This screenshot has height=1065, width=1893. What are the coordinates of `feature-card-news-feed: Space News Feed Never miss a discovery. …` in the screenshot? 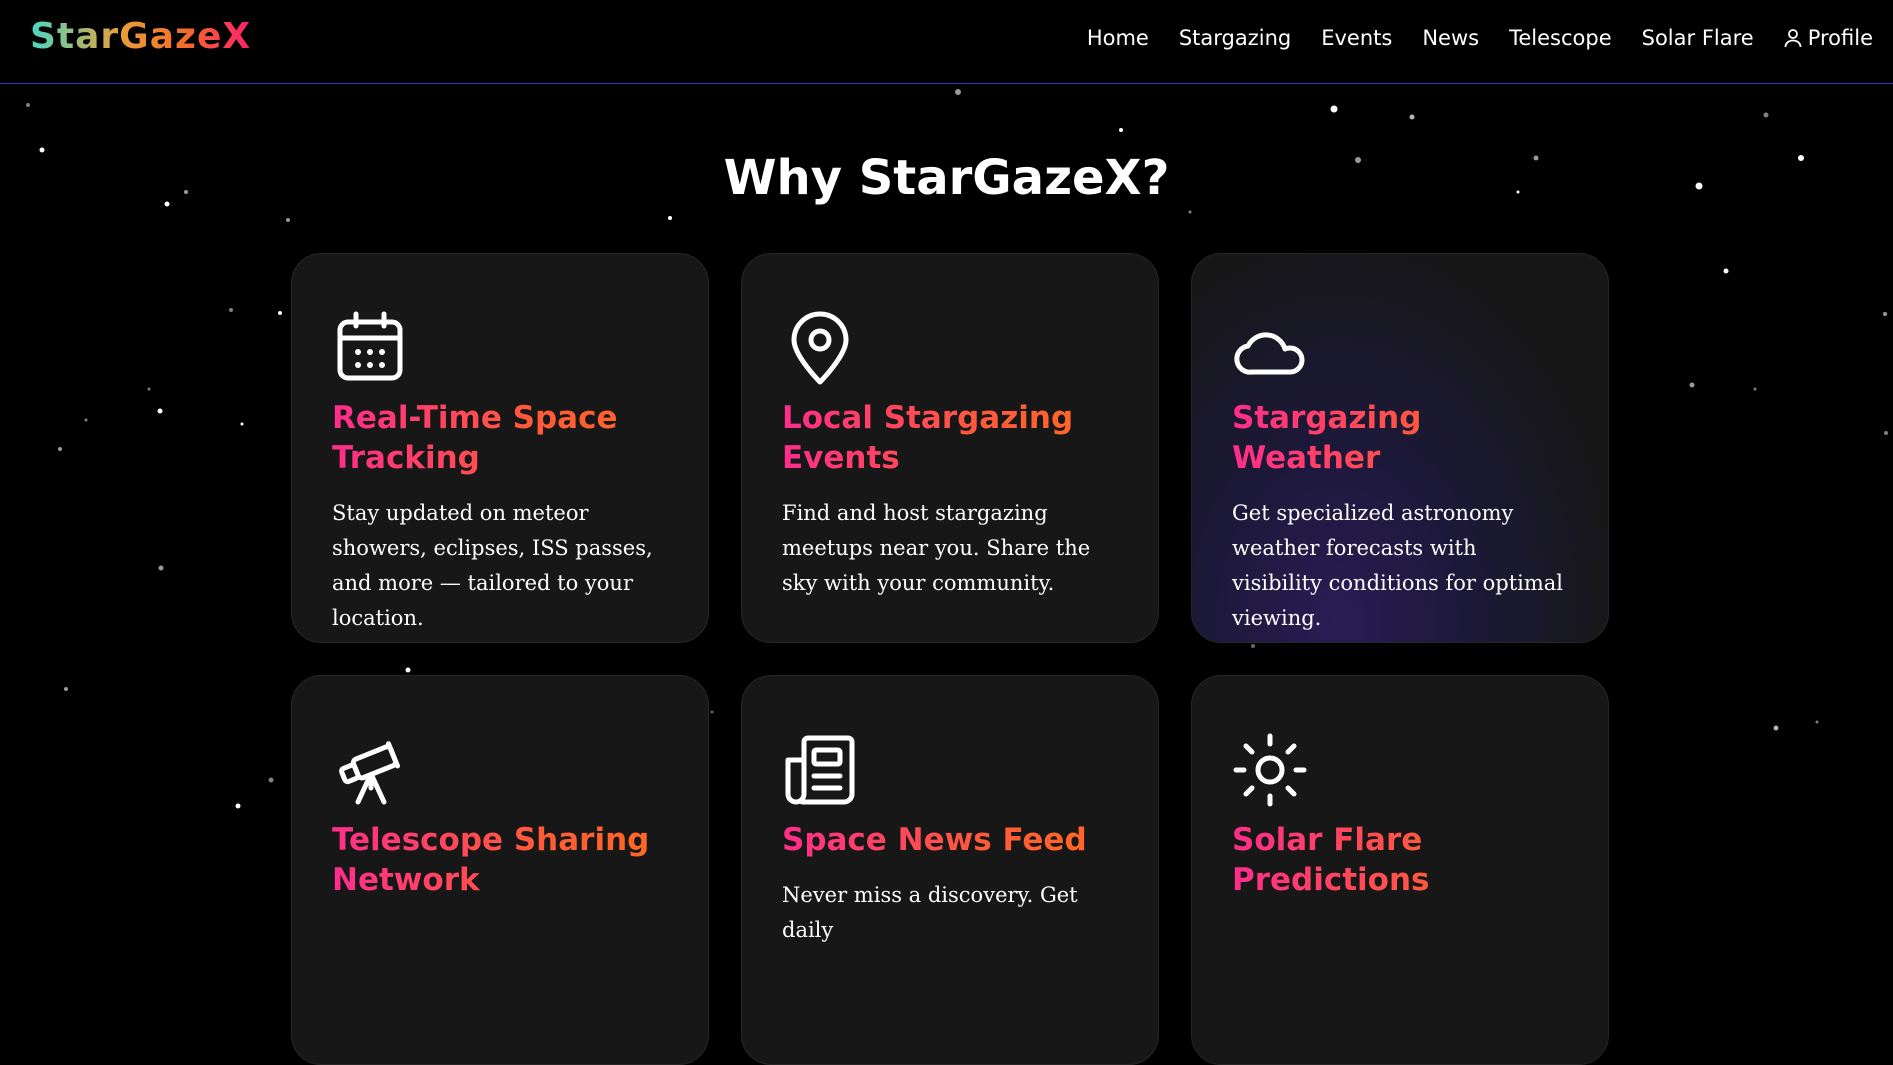 It's located at (950, 870).